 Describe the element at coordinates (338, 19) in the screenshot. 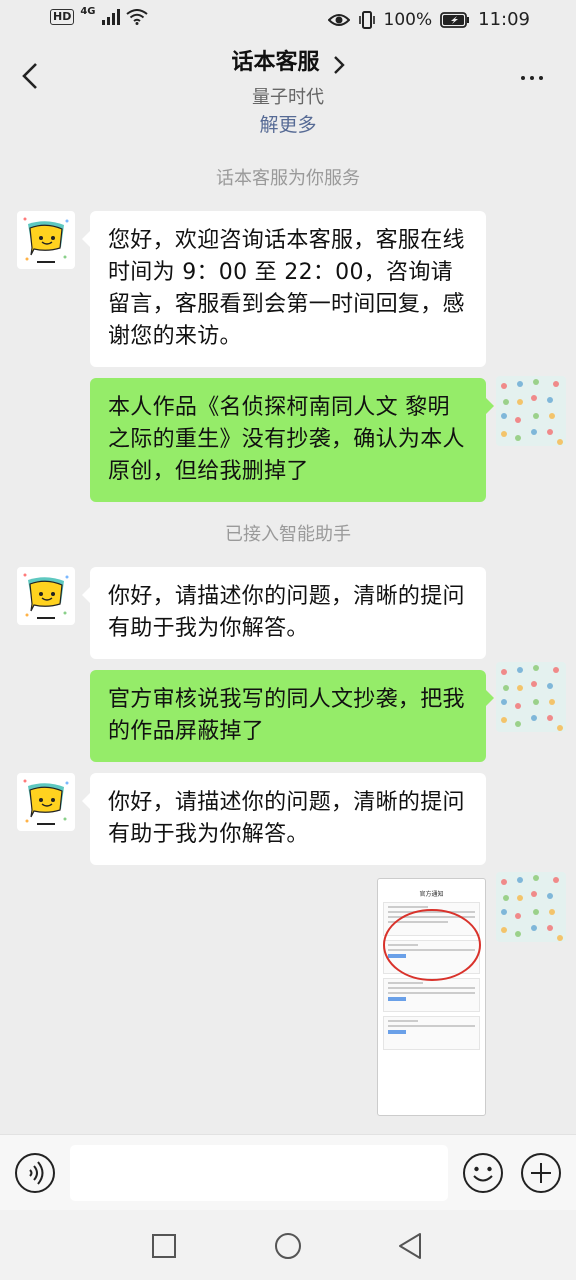

I see `eye-icon` at that location.